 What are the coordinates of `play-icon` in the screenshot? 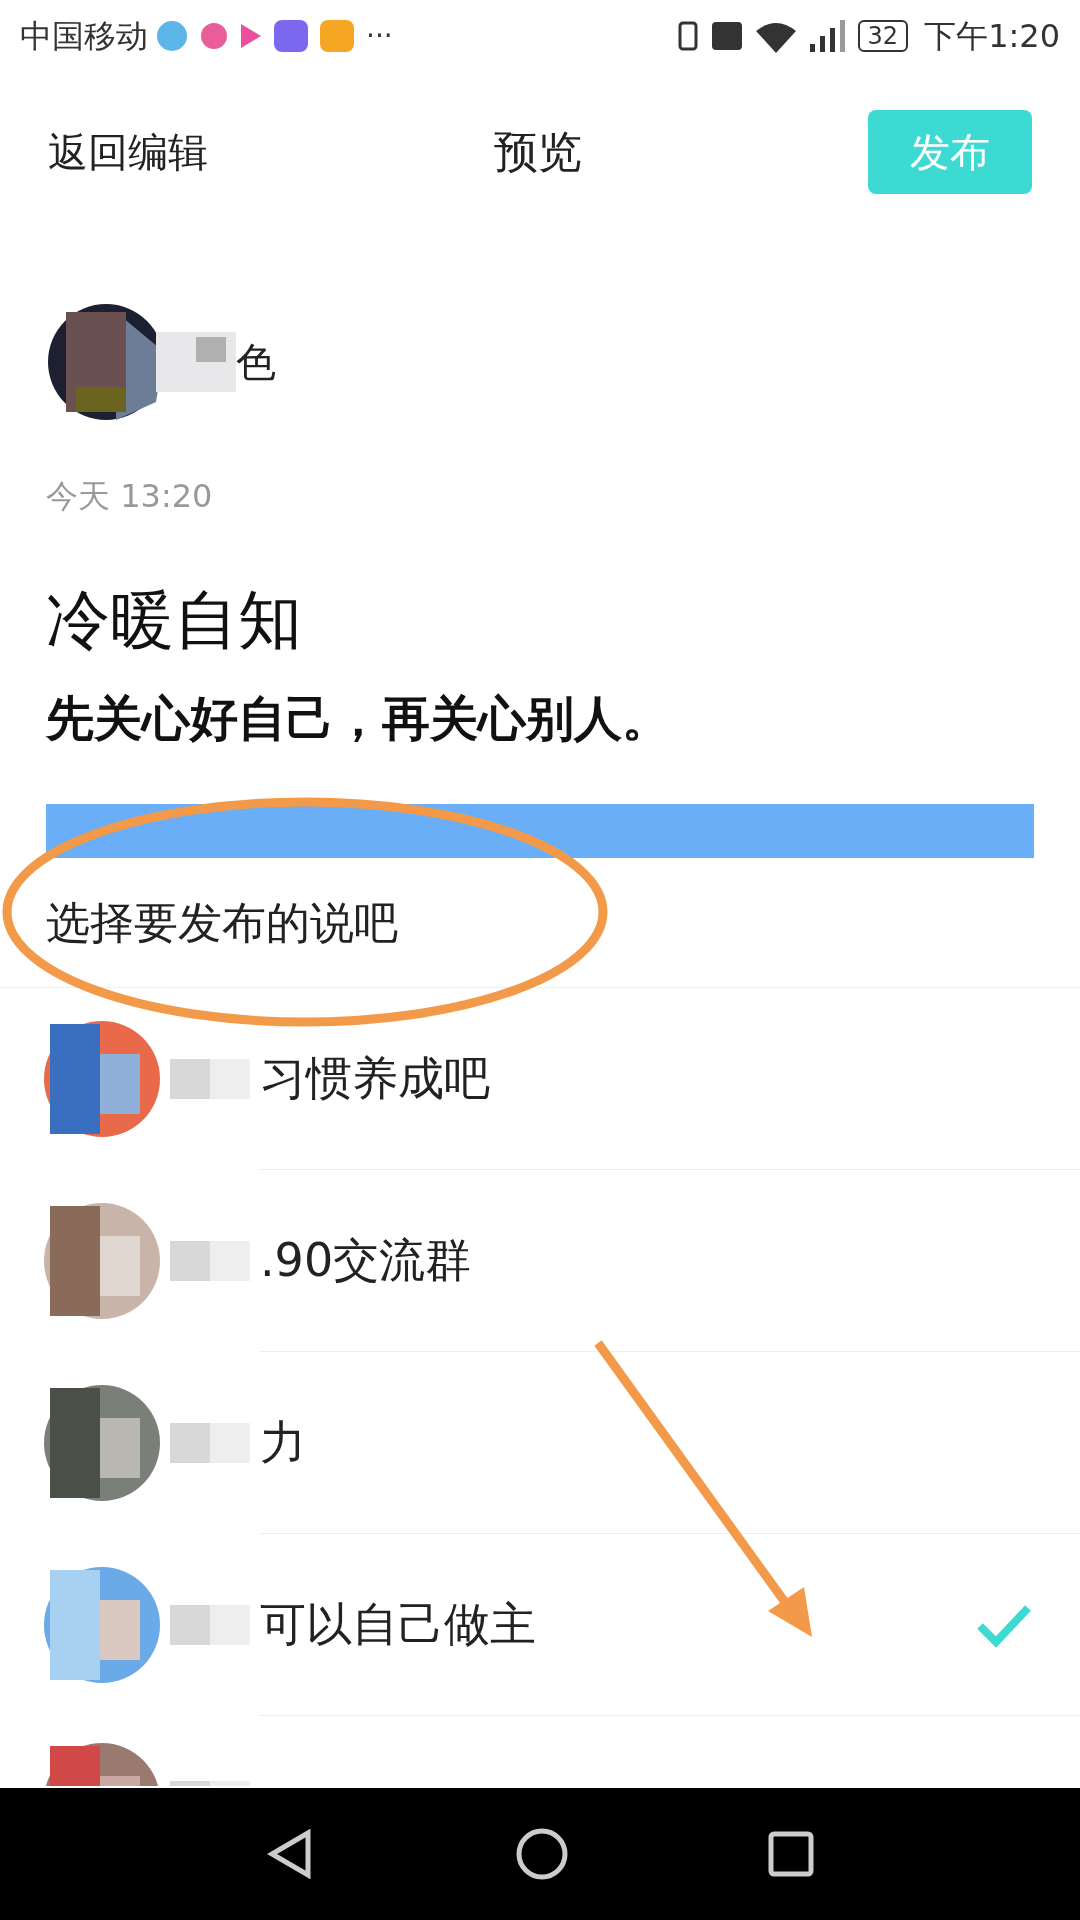 It's located at (251, 36).